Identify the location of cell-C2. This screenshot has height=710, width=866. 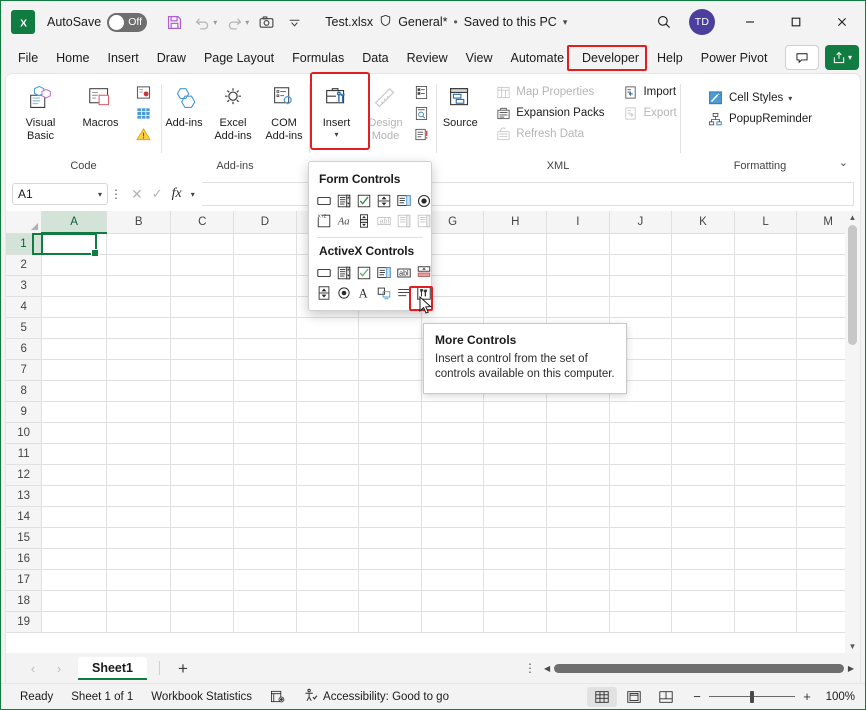
(202, 265).